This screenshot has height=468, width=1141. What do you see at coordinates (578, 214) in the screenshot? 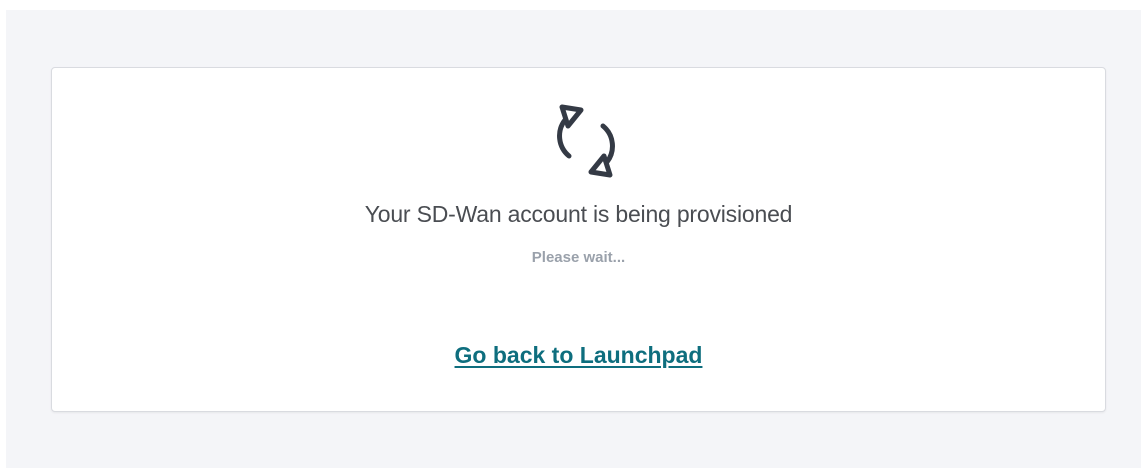
I see `page-title: Your SD-Wan account is being provisioned` at bounding box center [578, 214].